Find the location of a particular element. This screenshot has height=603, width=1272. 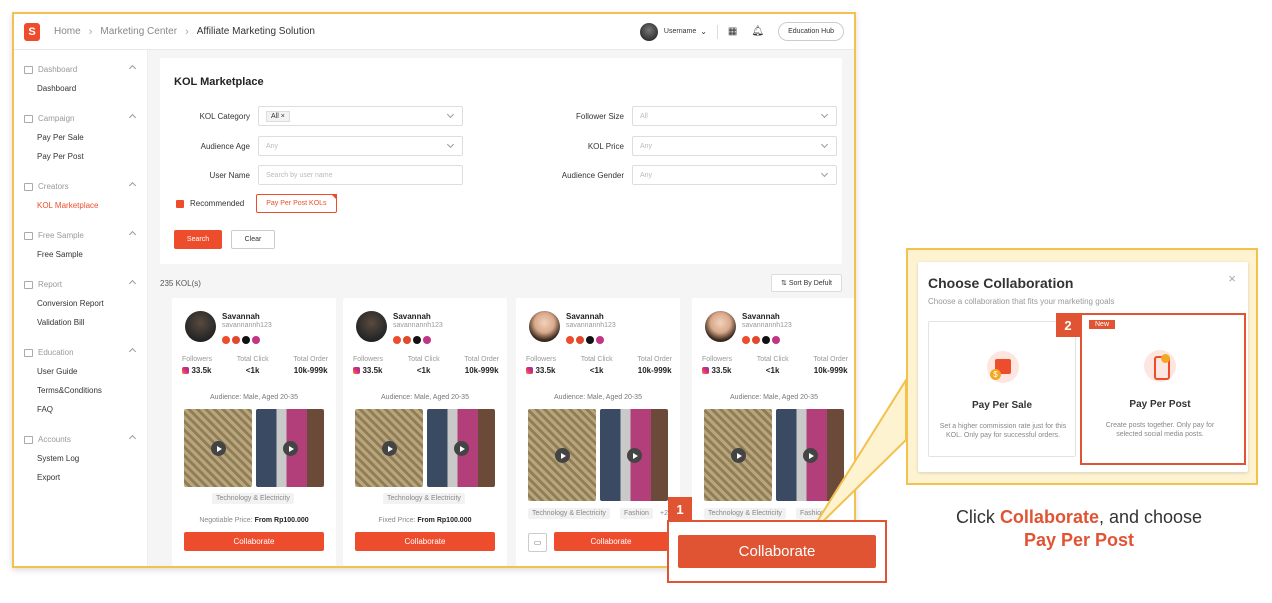

follower-size-select: All is located at coordinates (734, 116).